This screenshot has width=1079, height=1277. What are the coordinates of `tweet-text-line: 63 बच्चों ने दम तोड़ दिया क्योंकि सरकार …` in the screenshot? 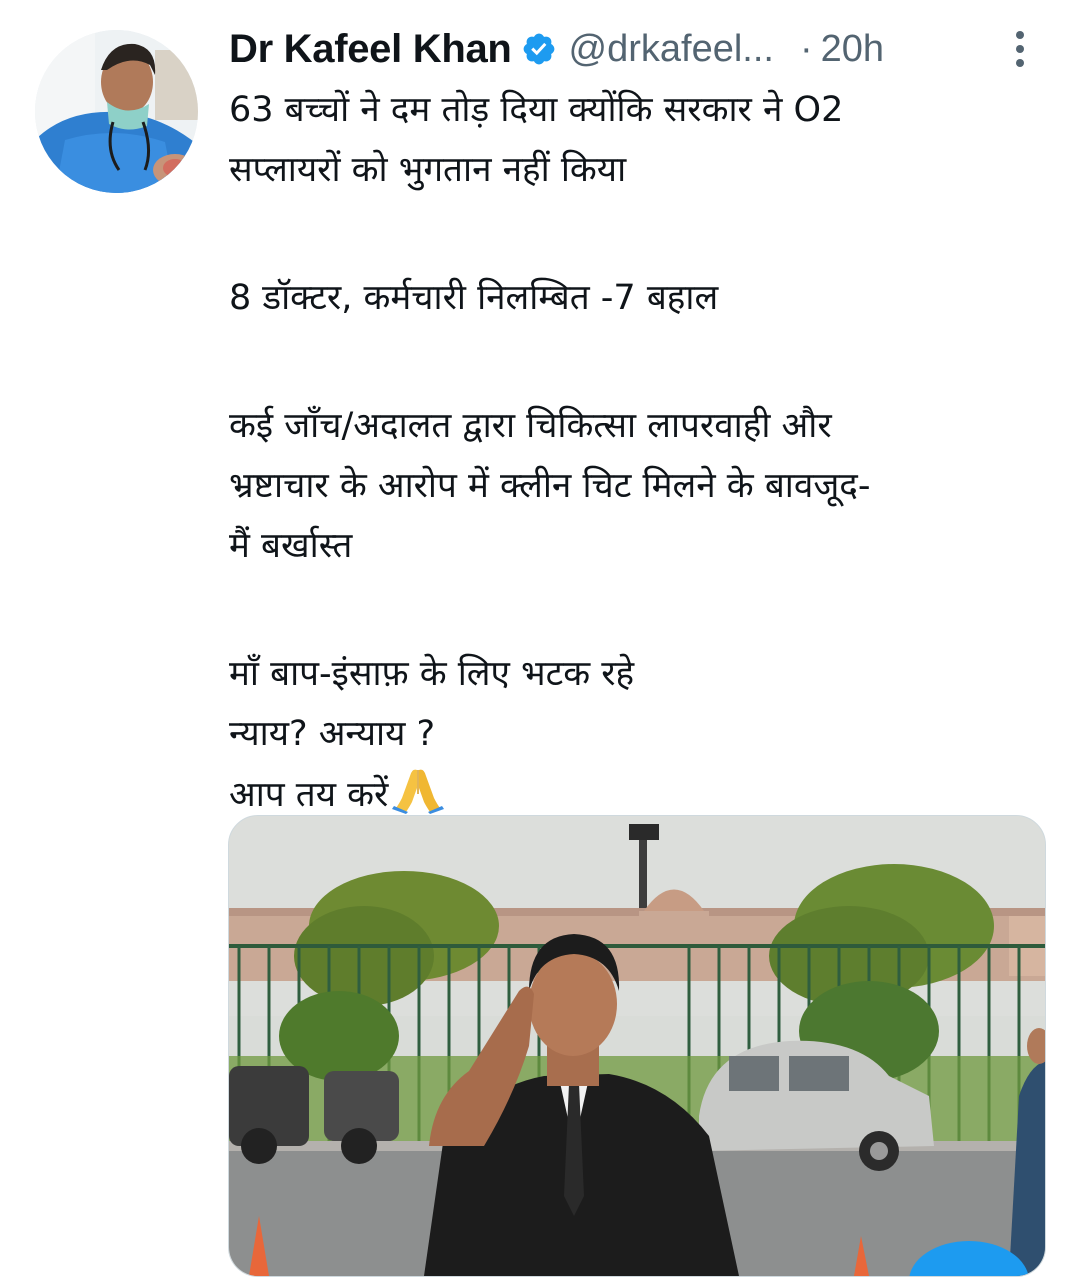 It's located at (536, 110).